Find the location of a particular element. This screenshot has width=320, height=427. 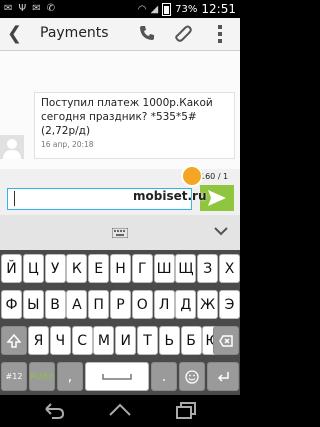

key: Т is located at coordinates (147, 340).